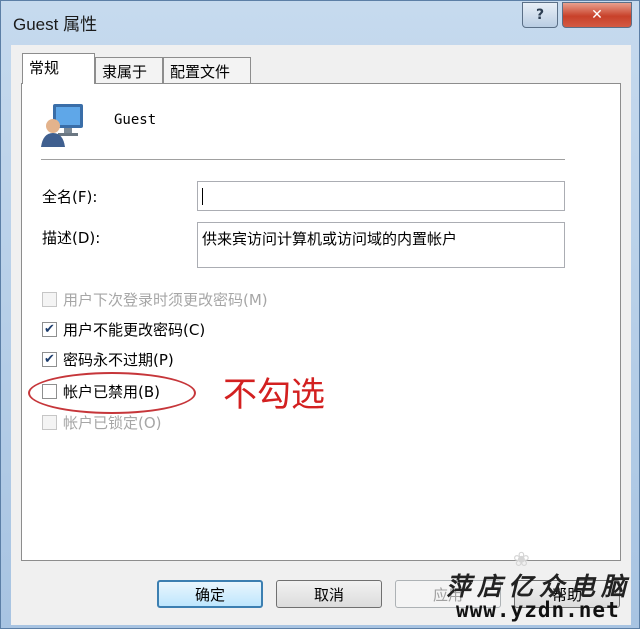 This screenshot has height=629, width=640. I want to click on fullname-input, so click(381, 196).